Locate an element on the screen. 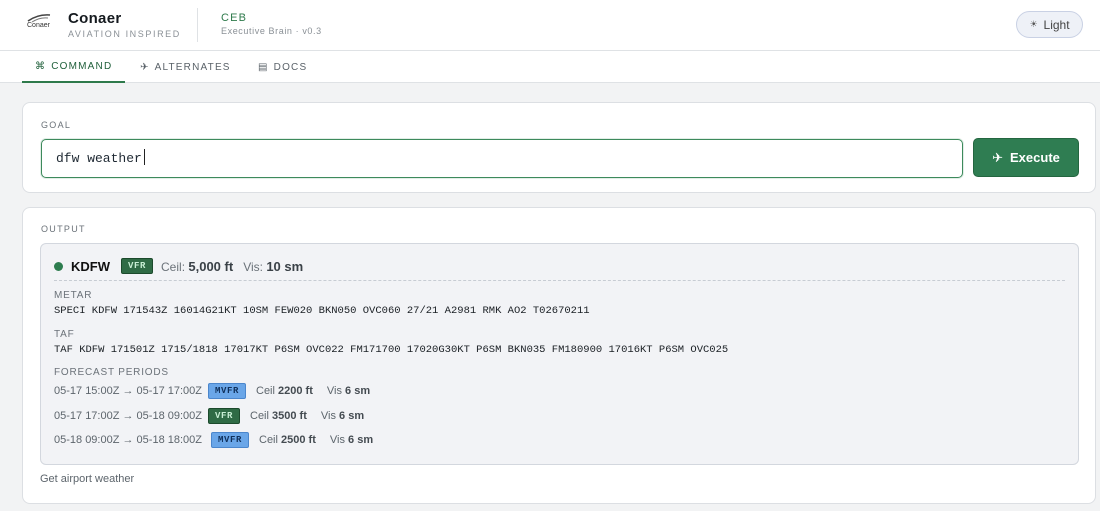 This screenshot has width=1100, height=511. period-ceiling-value: 3500 ft is located at coordinates (289, 416).